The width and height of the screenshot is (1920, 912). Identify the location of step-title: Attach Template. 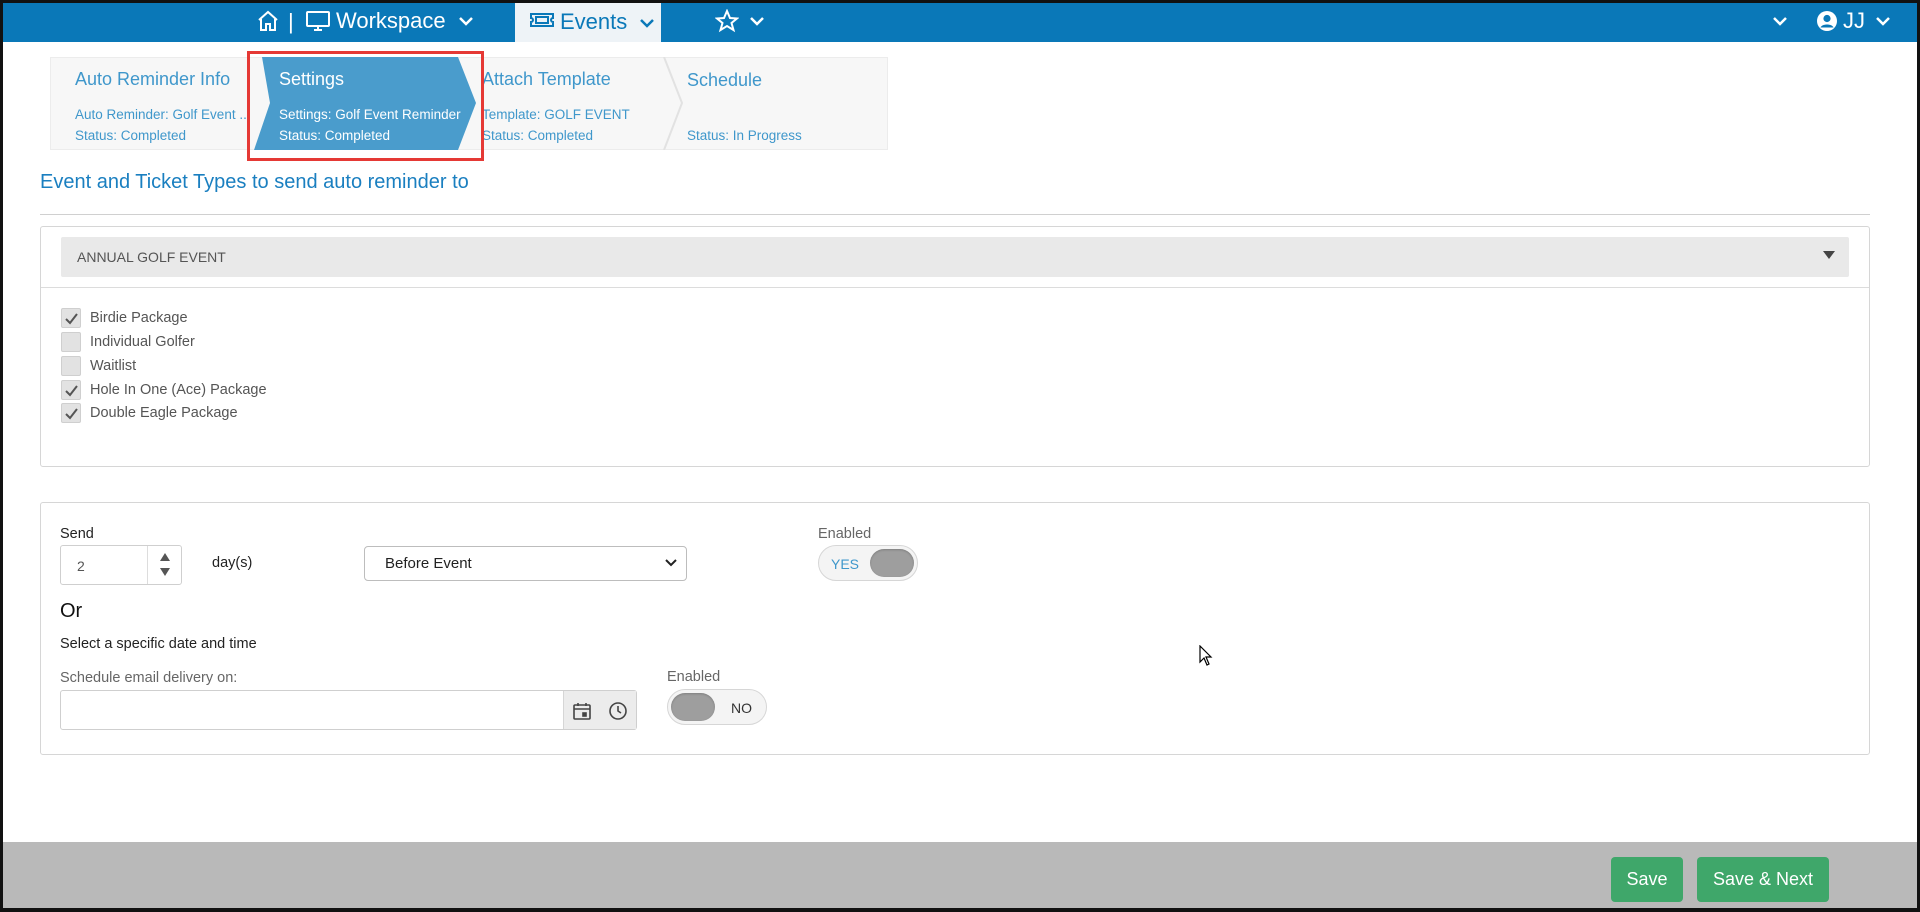
(546, 79).